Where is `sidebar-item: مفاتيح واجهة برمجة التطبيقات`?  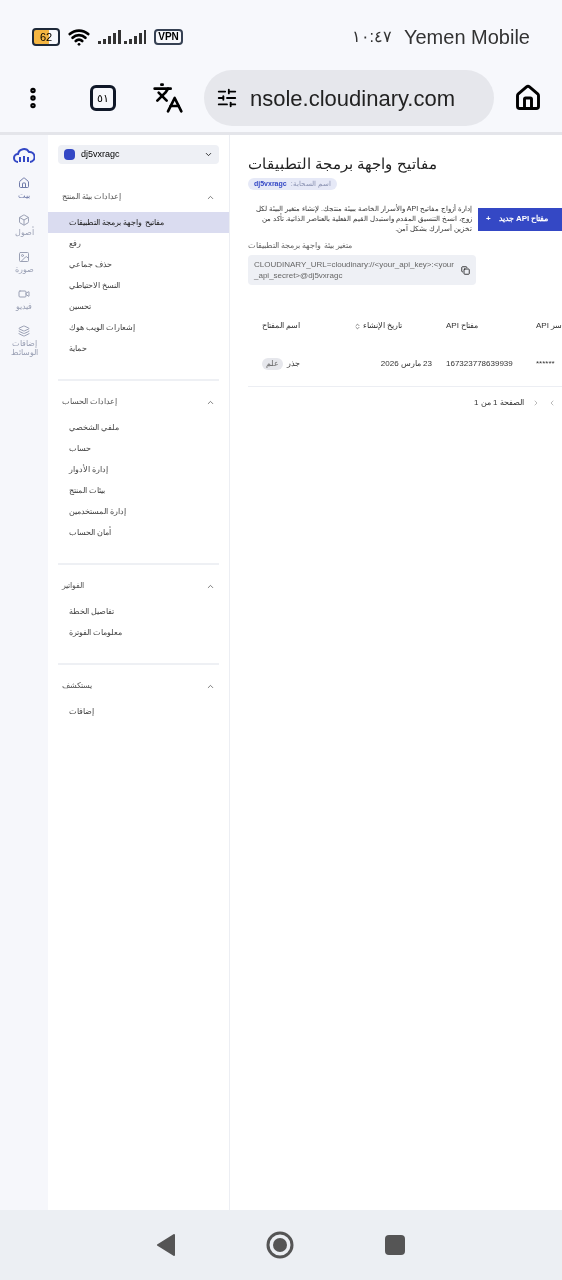
sidebar-item: مفاتيح واجهة برمجة التطبيقات is located at coordinates (138, 222).